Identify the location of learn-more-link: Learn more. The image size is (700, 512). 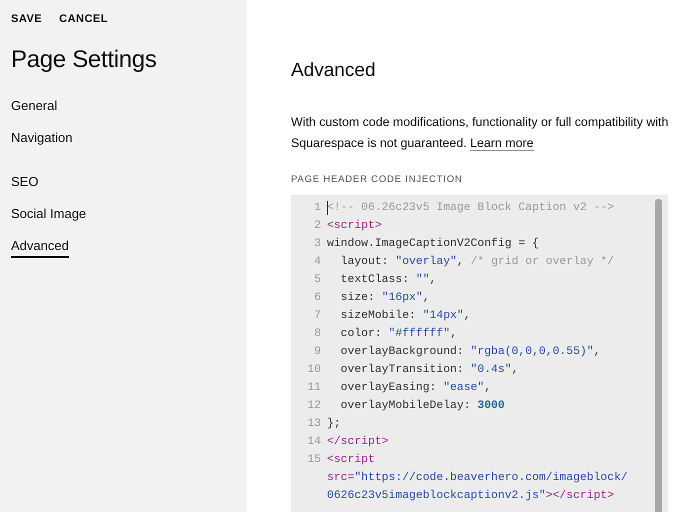
(502, 143).